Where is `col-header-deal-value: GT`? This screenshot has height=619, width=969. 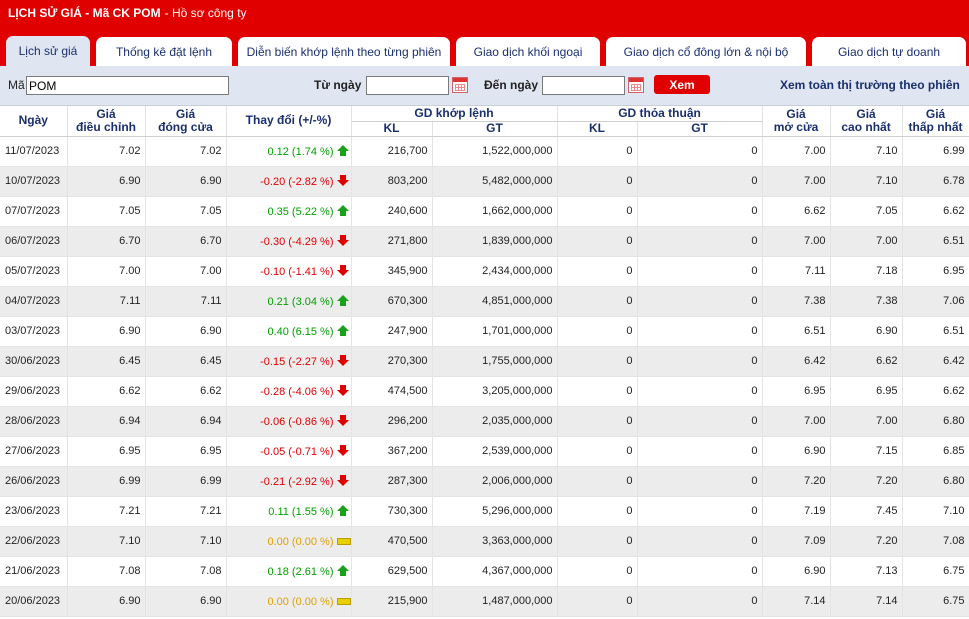 col-header-deal-value: GT is located at coordinates (700, 129).